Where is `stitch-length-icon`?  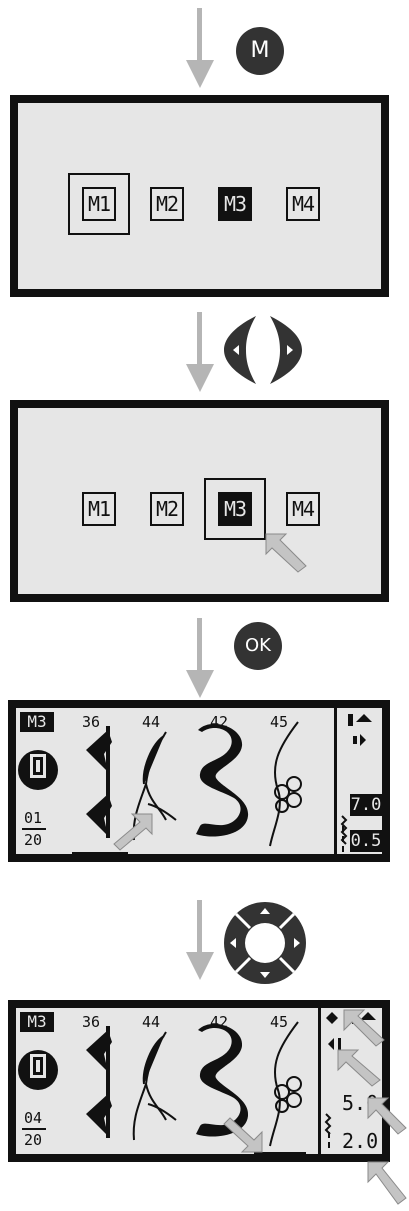 stitch-length-icon is located at coordinates (328, 1124).